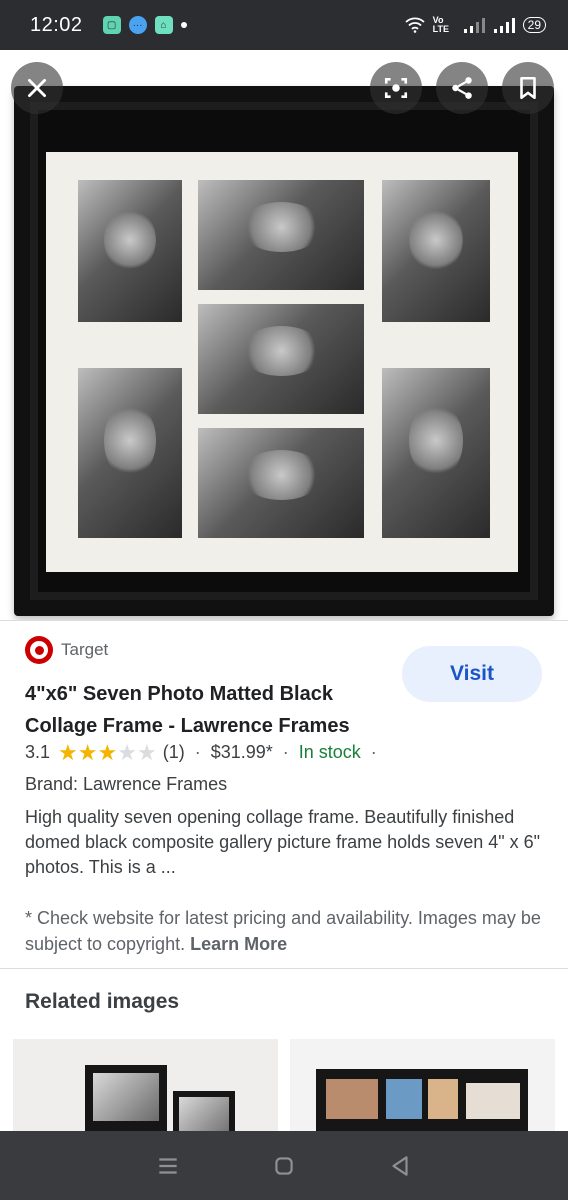 This screenshot has height=1200, width=568. What do you see at coordinates (241, 752) in the screenshot?
I see `price: $31.99*` at bounding box center [241, 752].